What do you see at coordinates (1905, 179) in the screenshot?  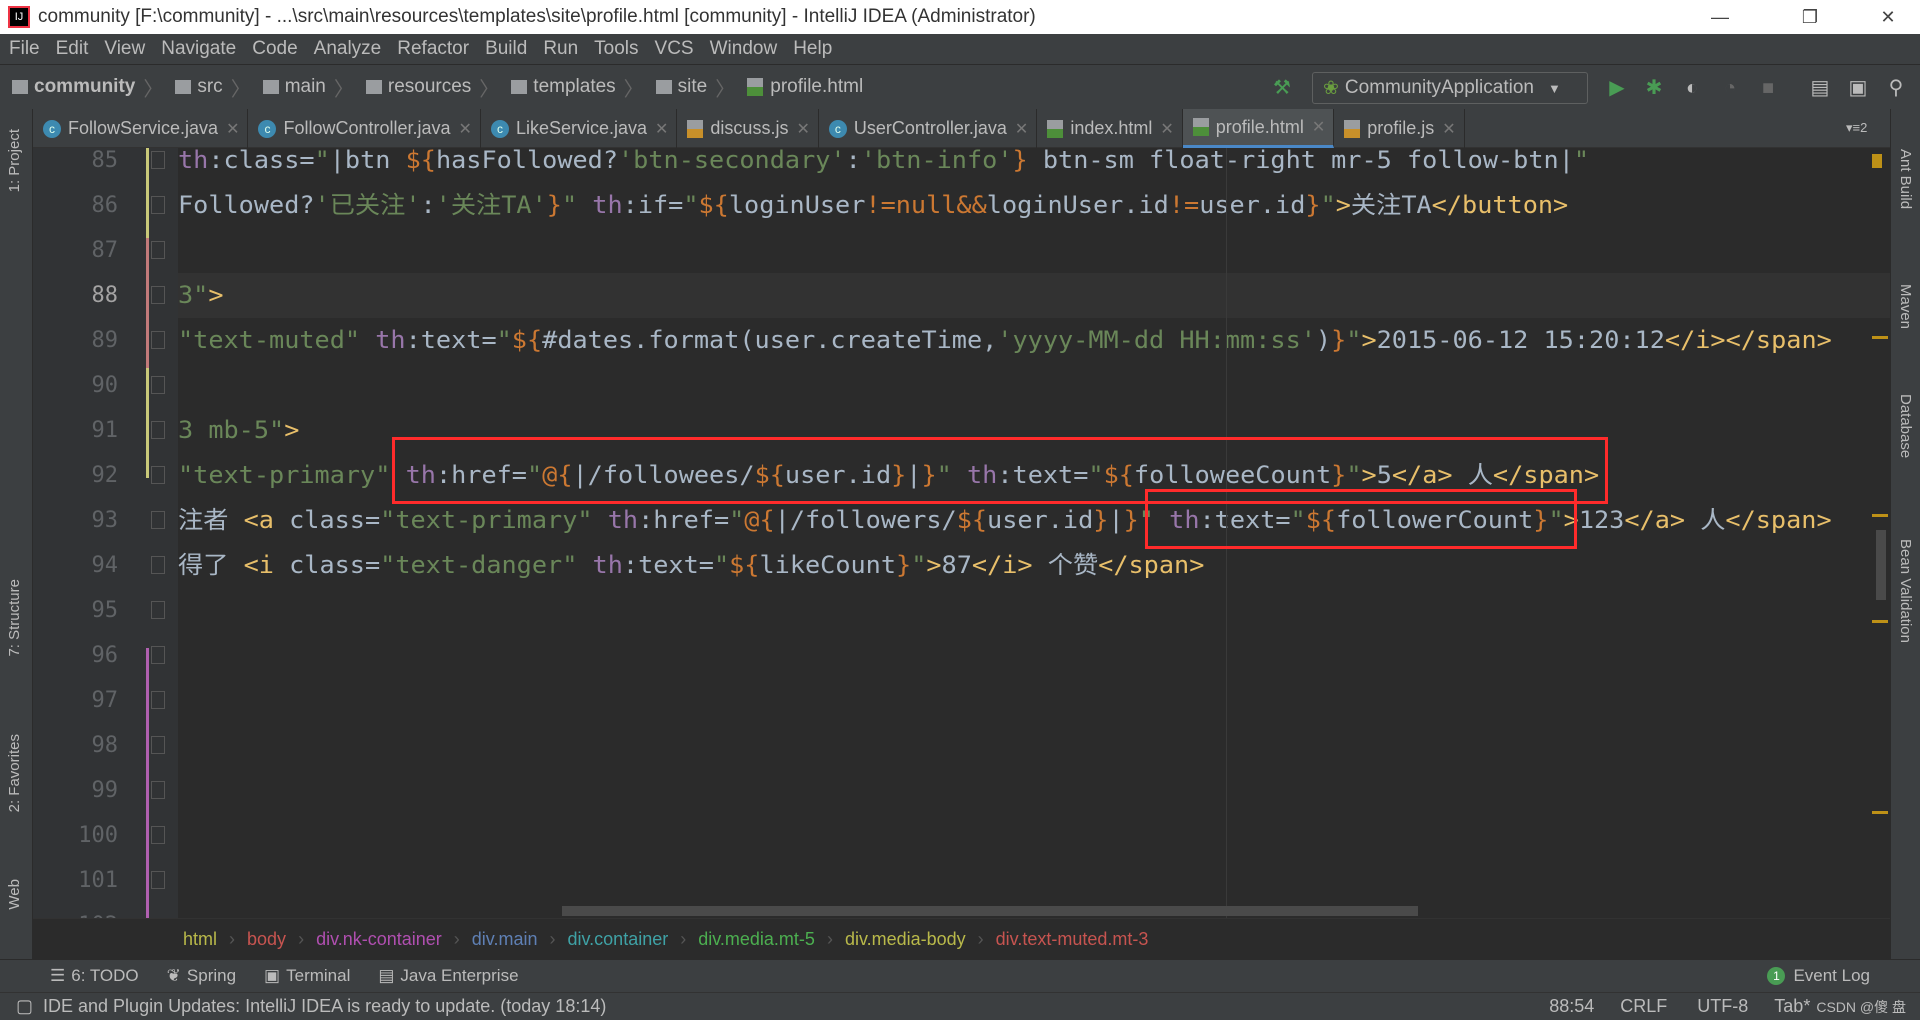 I see `ant-build-tool-button: Ant Build` at bounding box center [1905, 179].